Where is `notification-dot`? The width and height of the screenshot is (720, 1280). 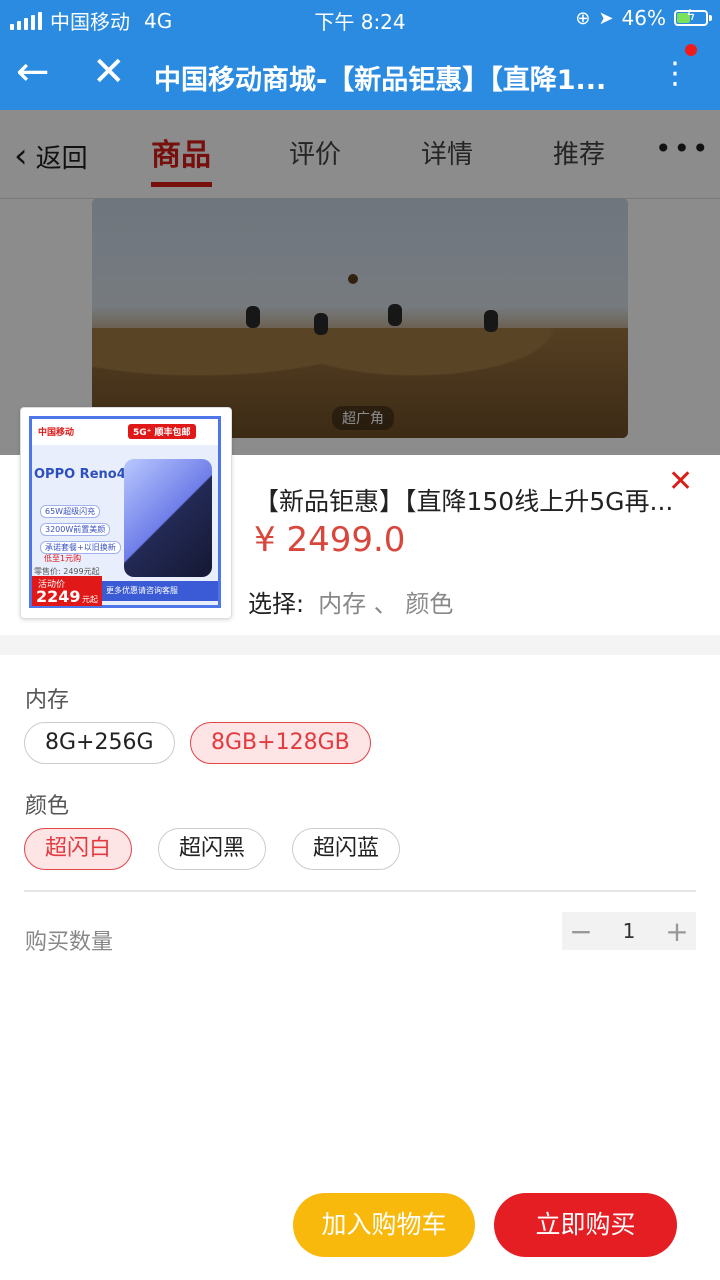
notification-dot is located at coordinates (691, 50).